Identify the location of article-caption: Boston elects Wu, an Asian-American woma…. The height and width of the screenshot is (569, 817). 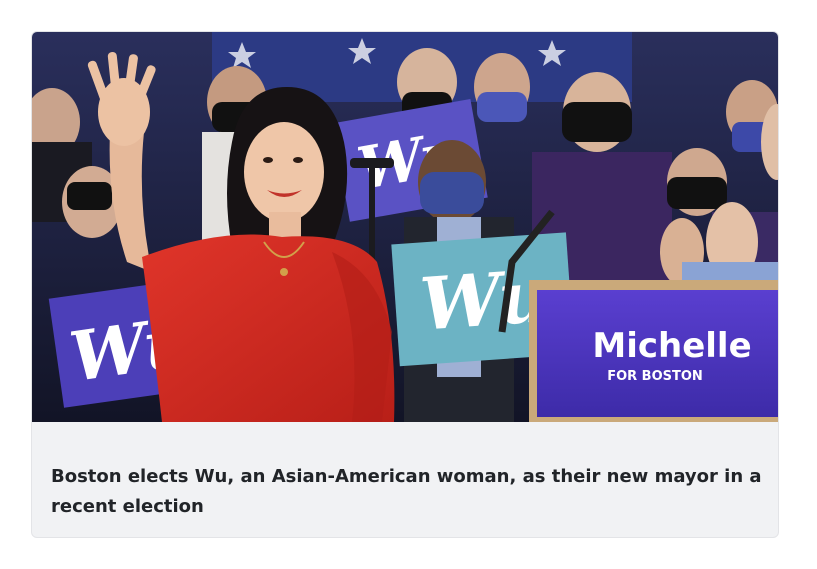
(408, 492).